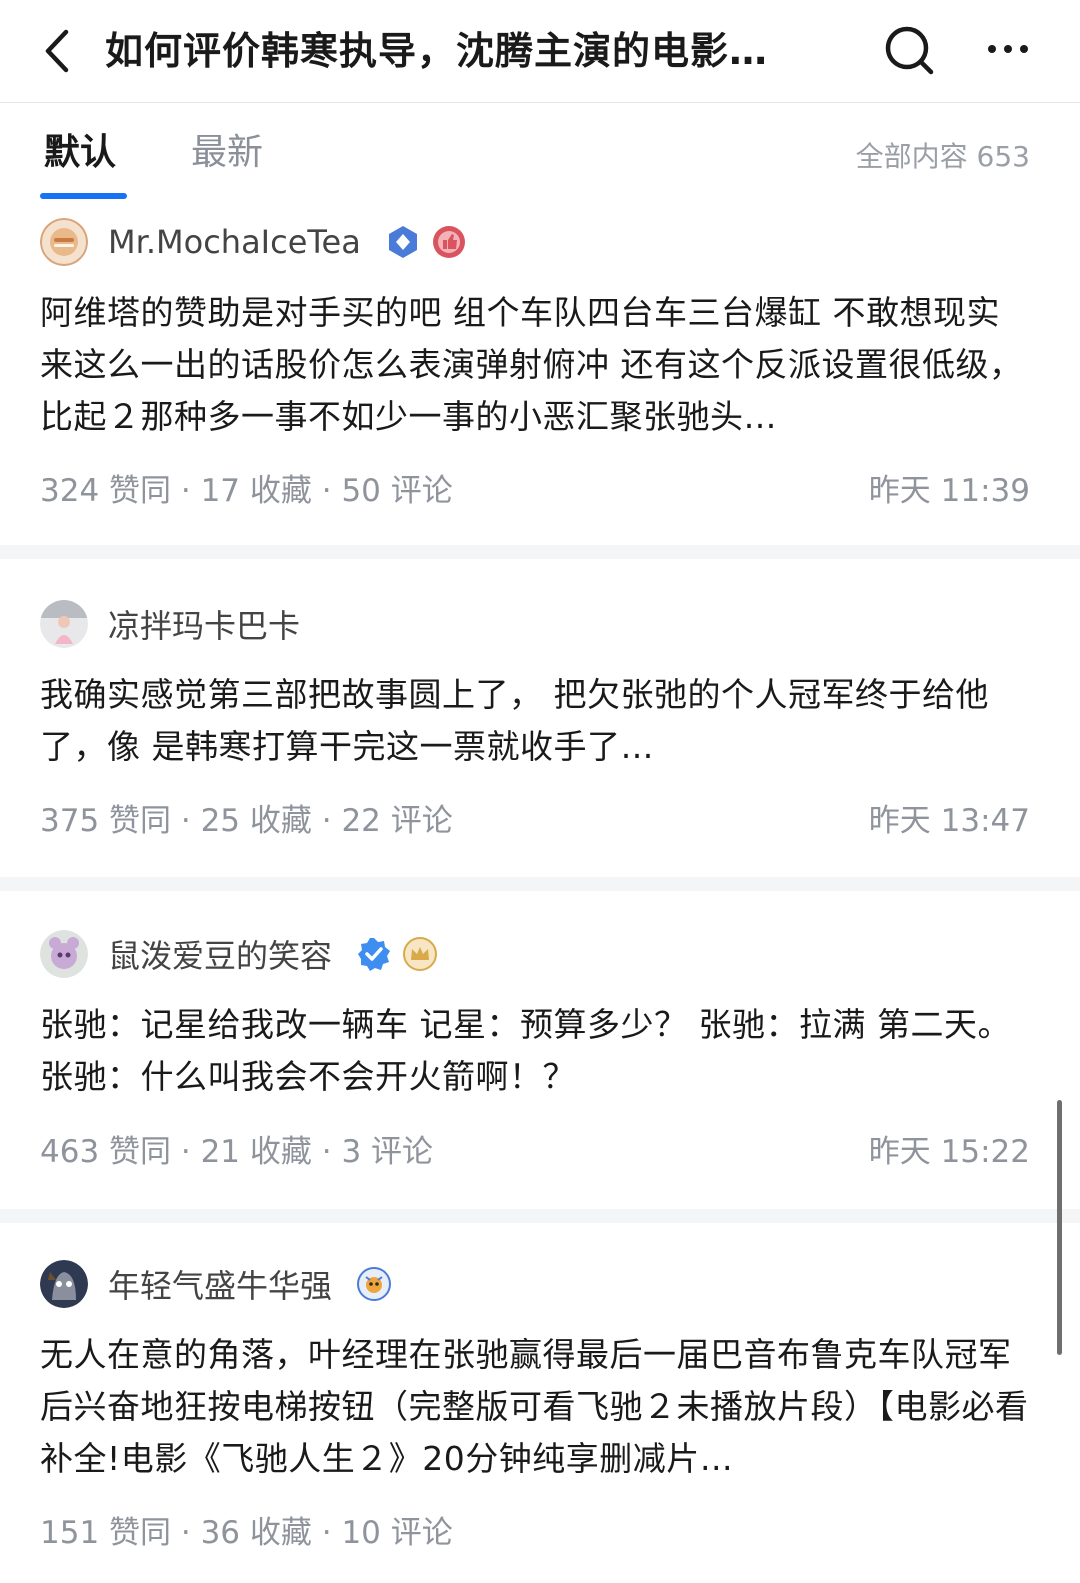 This screenshot has height=1583, width=1080. I want to click on author-name: Mr.MochaIceTea, so click(234, 242).